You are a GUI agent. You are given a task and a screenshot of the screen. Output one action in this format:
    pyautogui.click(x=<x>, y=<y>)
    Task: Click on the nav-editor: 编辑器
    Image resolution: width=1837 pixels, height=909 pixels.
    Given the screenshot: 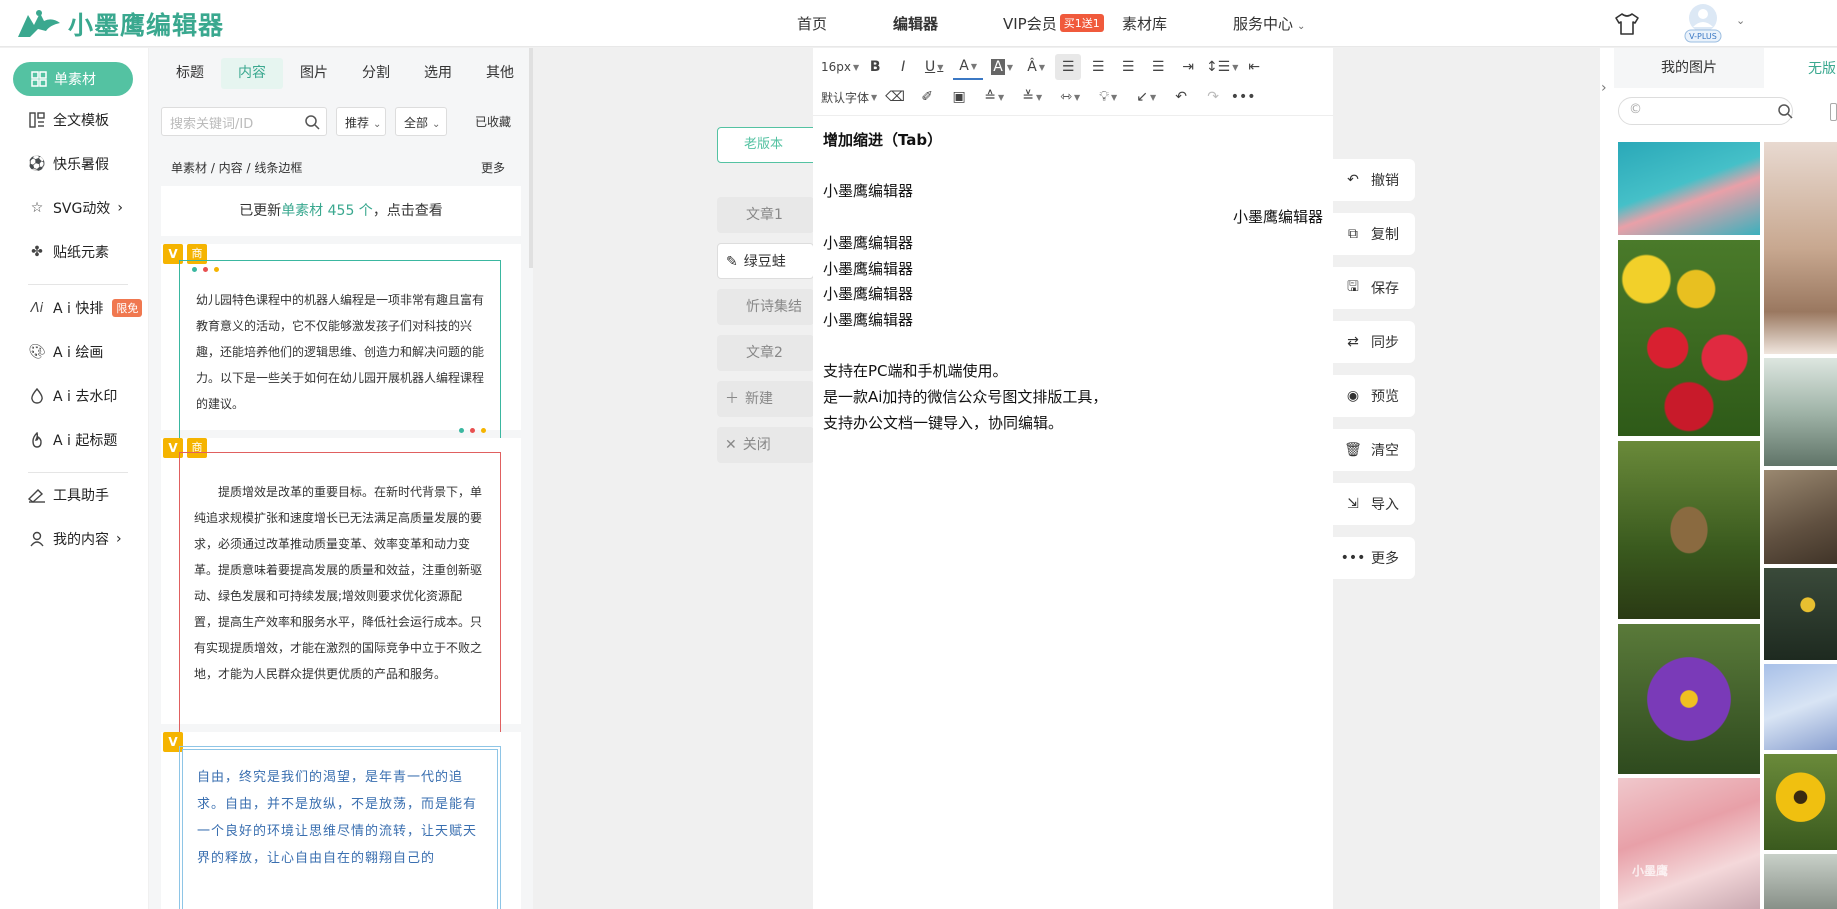 What is the action you would take?
    pyautogui.click(x=915, y=23)
    